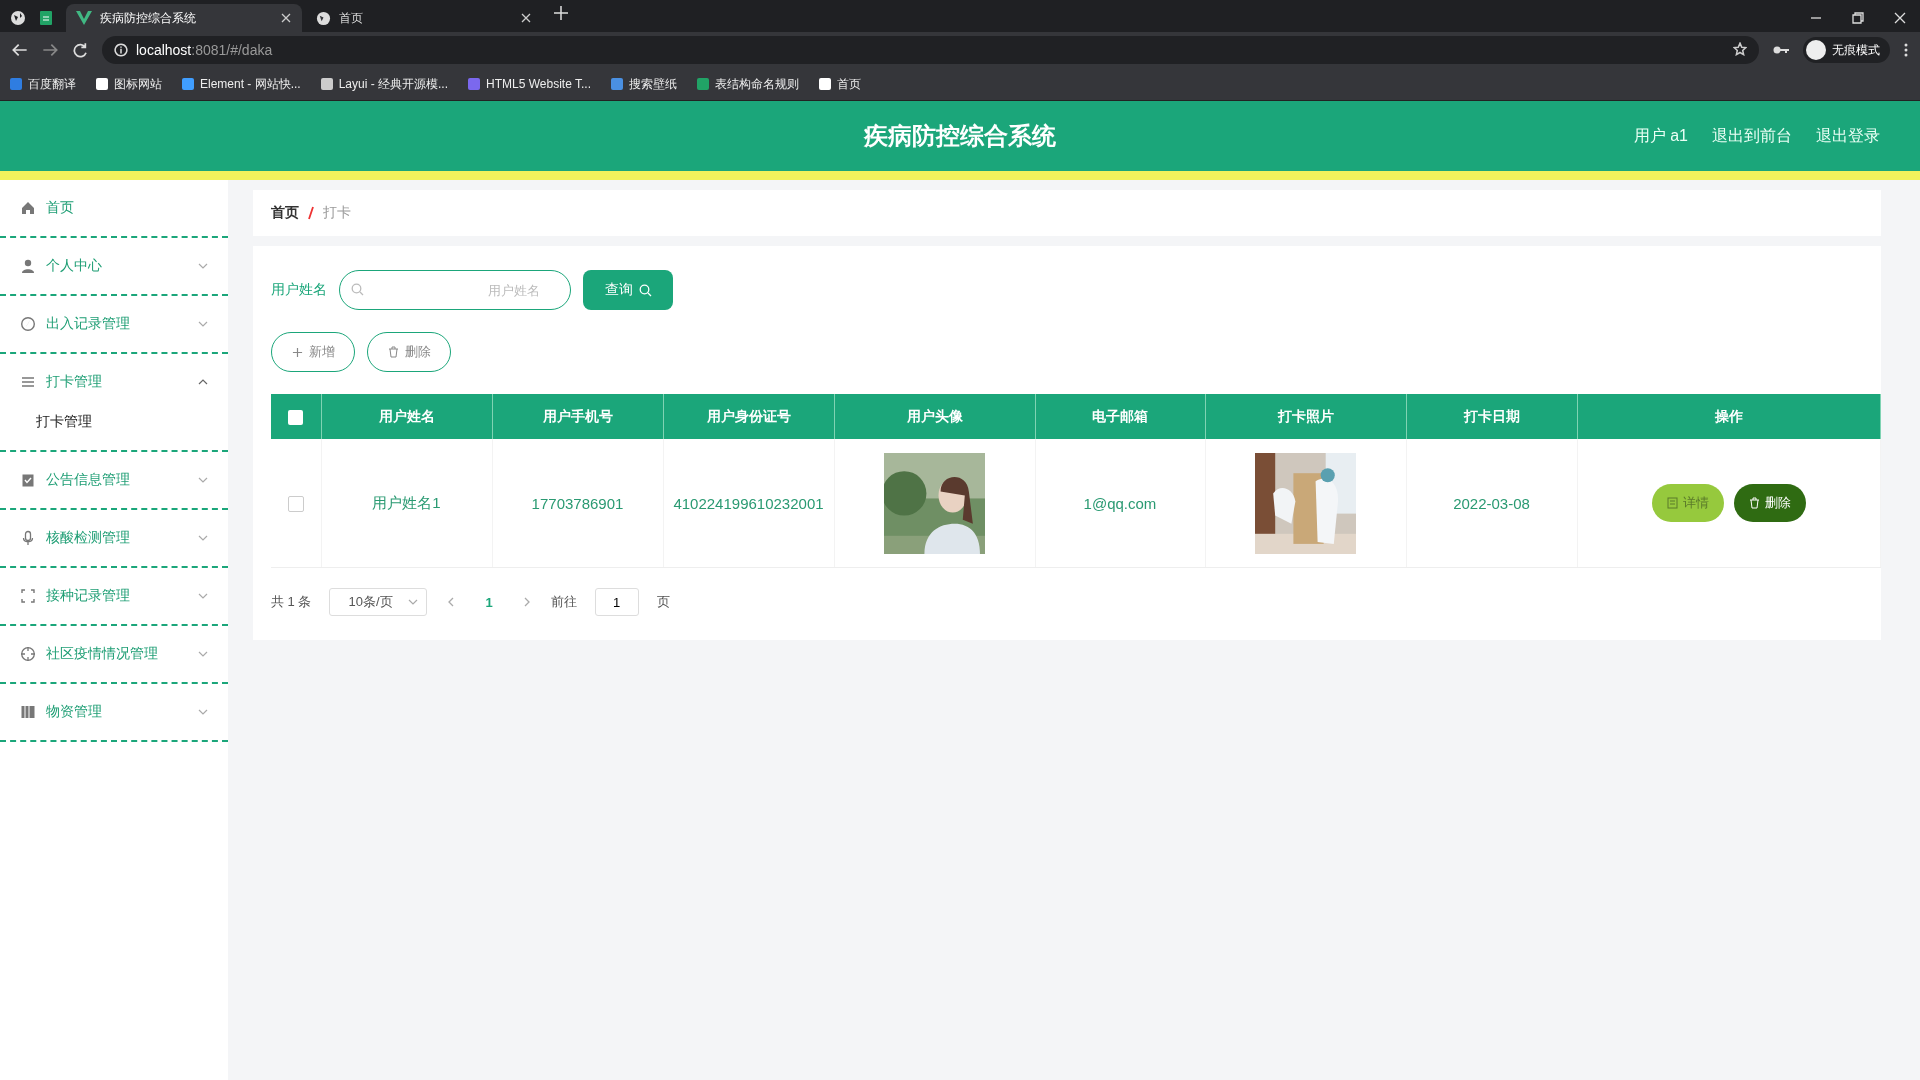 This screenshot has width=1920, height=1080. Describe the element at coordinates (28, 324) in the screenshot. I see `compass-icon` at that location.